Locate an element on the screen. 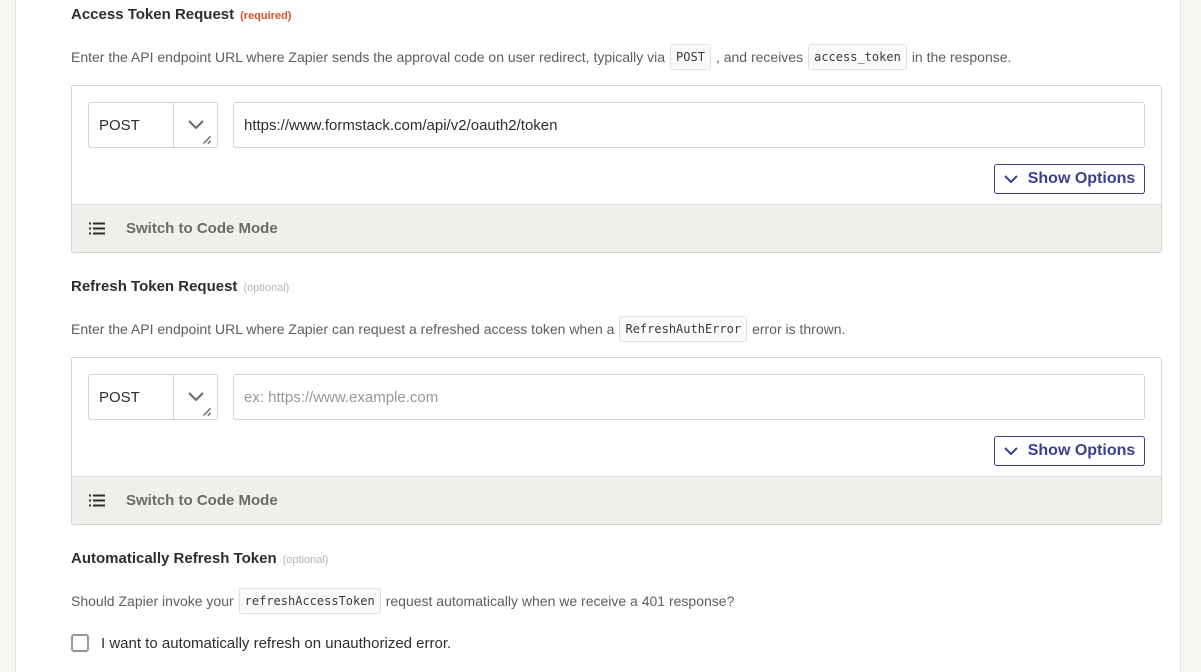 The image size is (1201, 672). inline-code: RefreshAuthError is located at coordinates (683, 329).